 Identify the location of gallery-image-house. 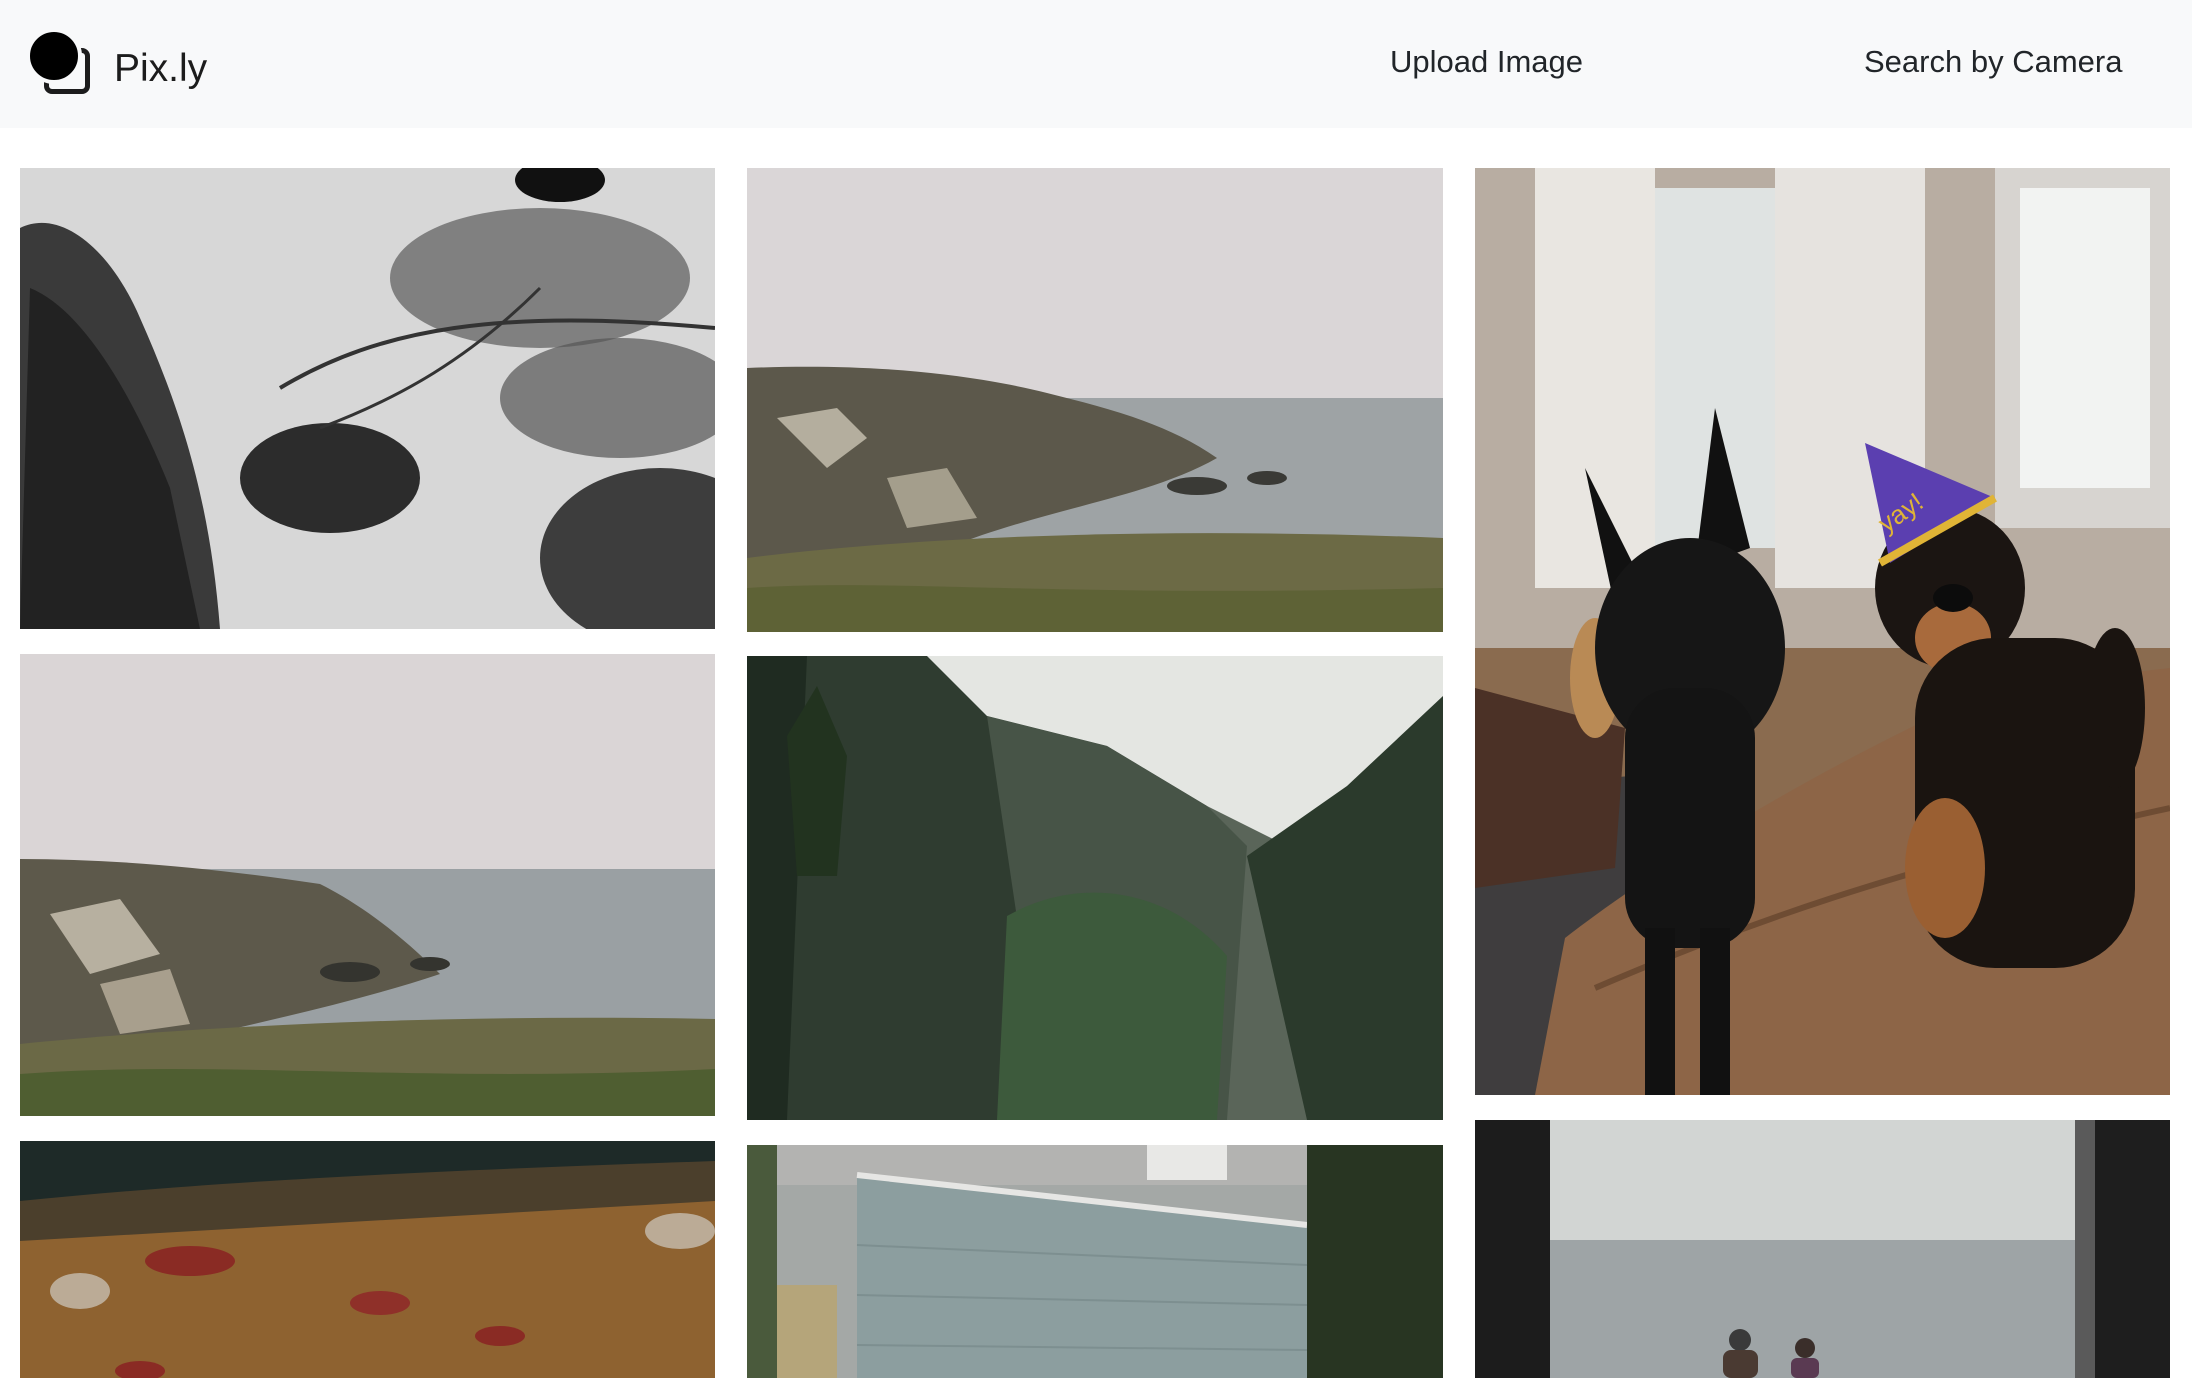
(1095, 1261).